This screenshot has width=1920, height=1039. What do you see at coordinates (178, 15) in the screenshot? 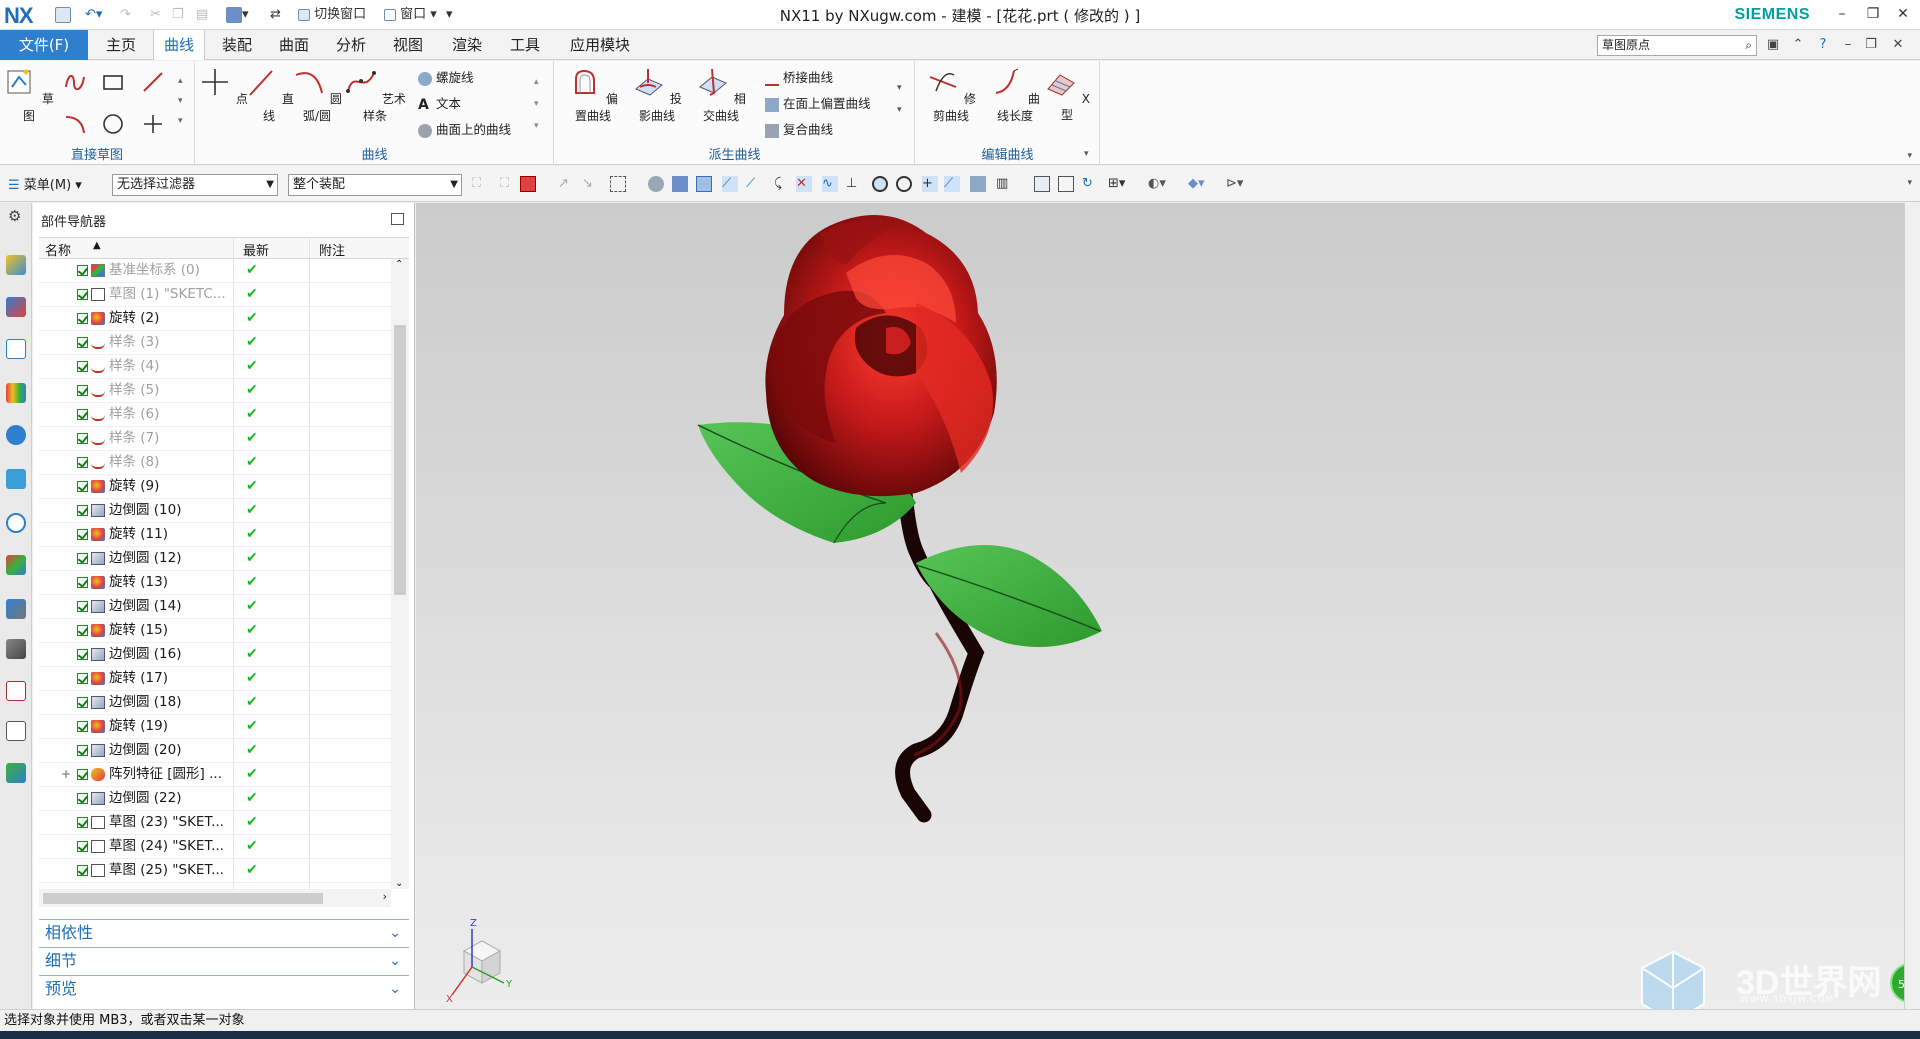
I see `copy-icon: ❐` at bounding box center [178, 15].